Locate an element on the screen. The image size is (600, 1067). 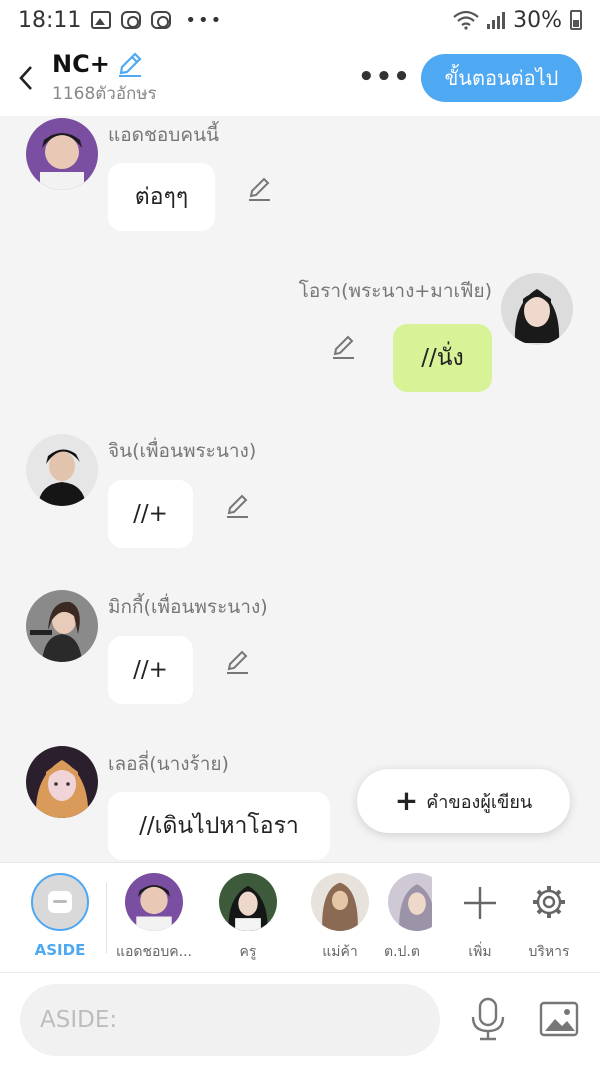
plus-icon is located at coordinates (480, 903).